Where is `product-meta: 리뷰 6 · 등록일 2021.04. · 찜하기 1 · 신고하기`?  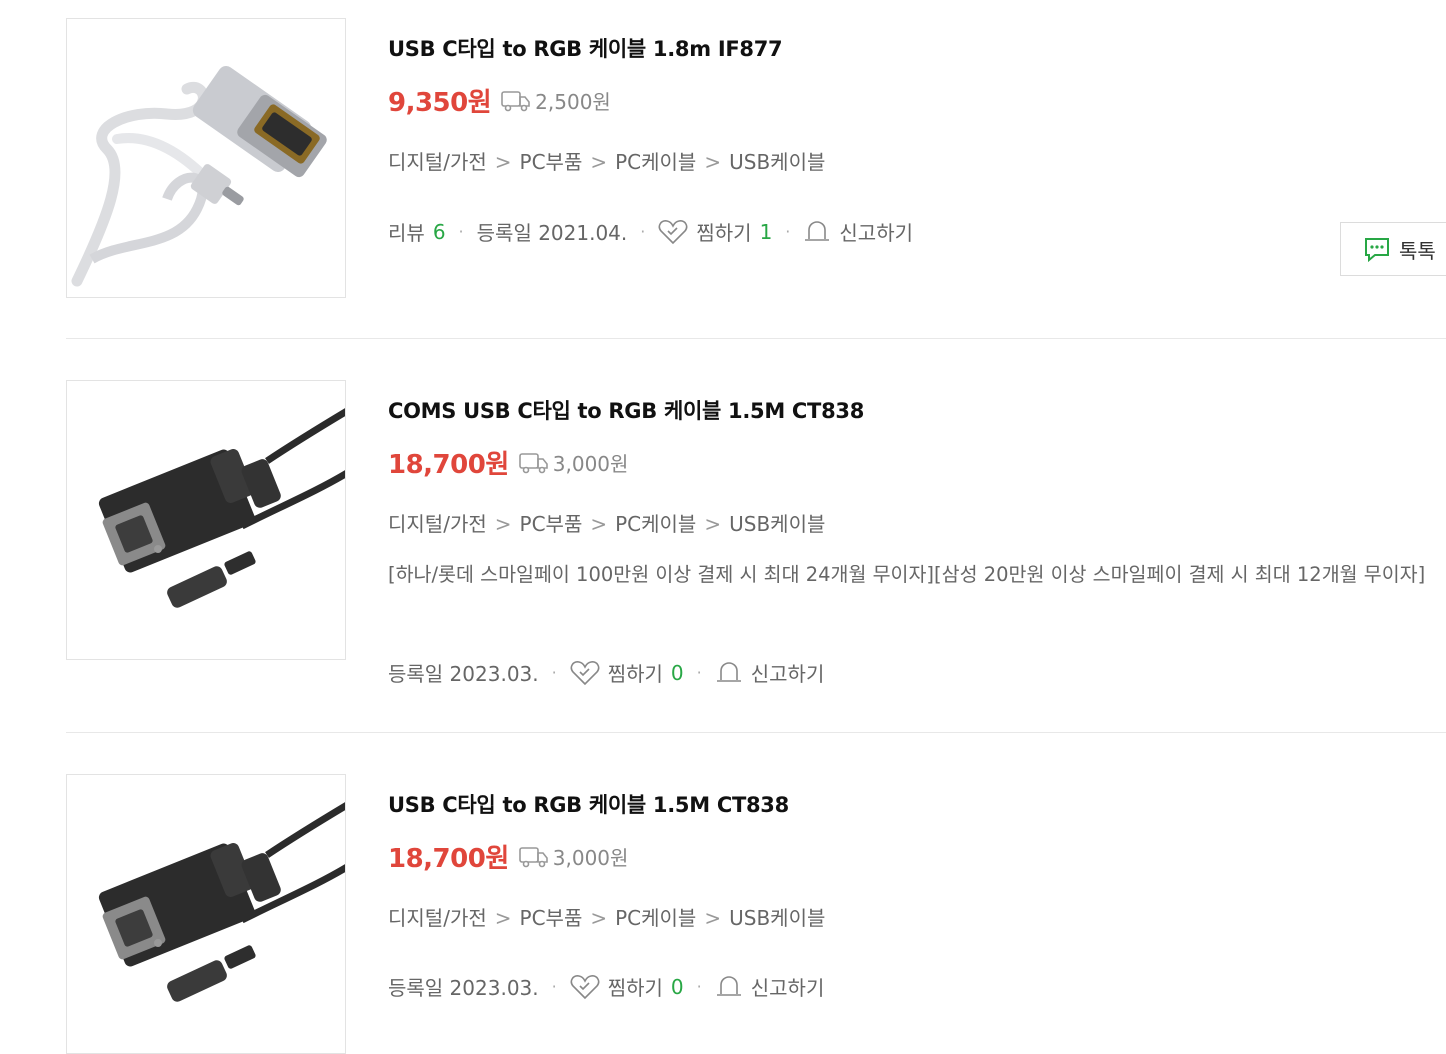 product-meta: 리뷰 6 · 등록일 2021.04. · 찜하기 1 · 신고하기 is located at coordinates (650, 231).